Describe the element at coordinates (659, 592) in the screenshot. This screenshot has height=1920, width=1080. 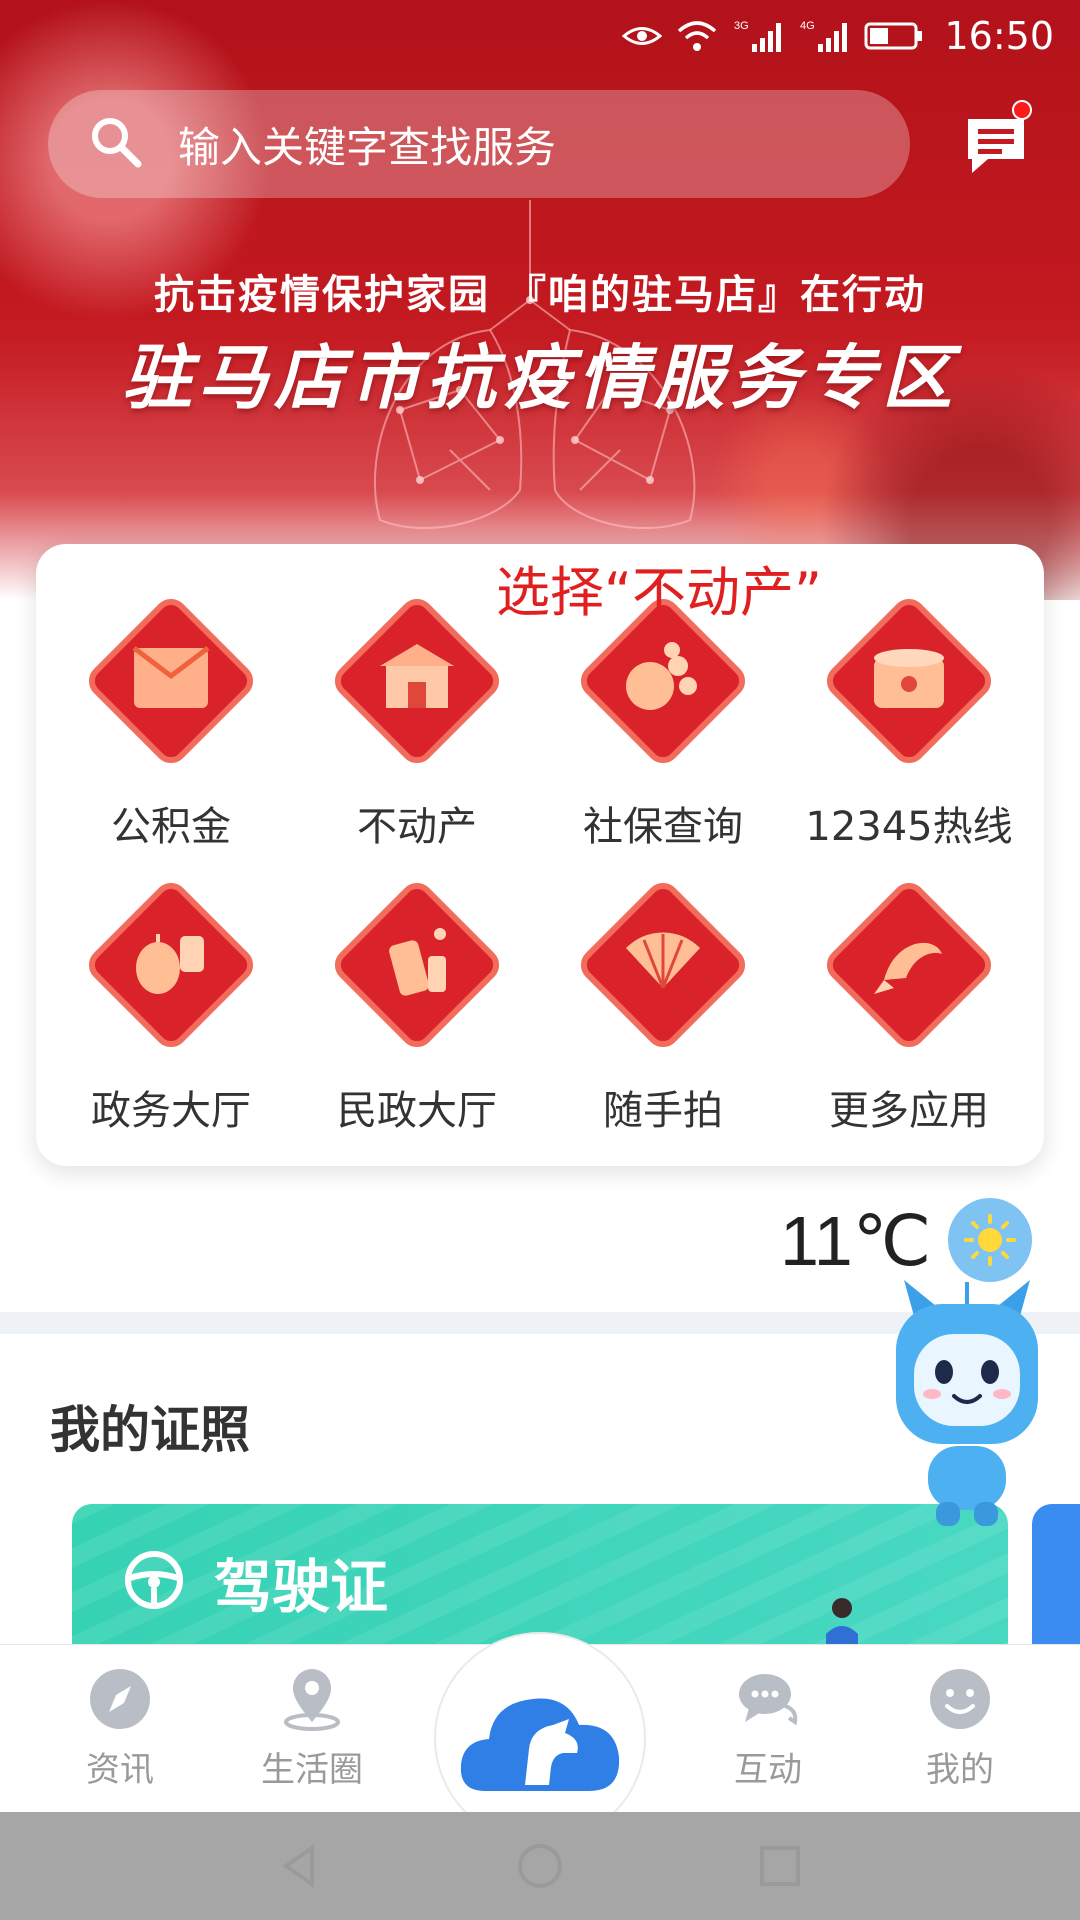
I see `instruction-annotation: 选择“不动产”` at that location.